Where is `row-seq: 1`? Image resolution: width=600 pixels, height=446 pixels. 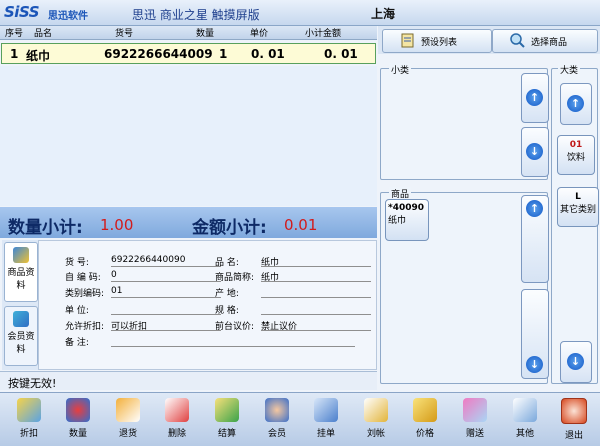
row-seq: 1 is located at coordinates (14, 54).